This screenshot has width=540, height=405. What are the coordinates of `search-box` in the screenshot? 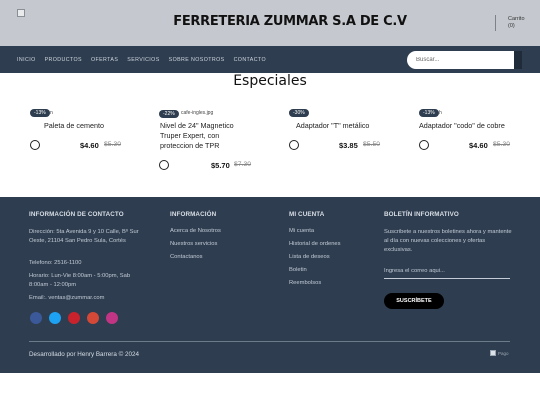 It's located at (464, 60).